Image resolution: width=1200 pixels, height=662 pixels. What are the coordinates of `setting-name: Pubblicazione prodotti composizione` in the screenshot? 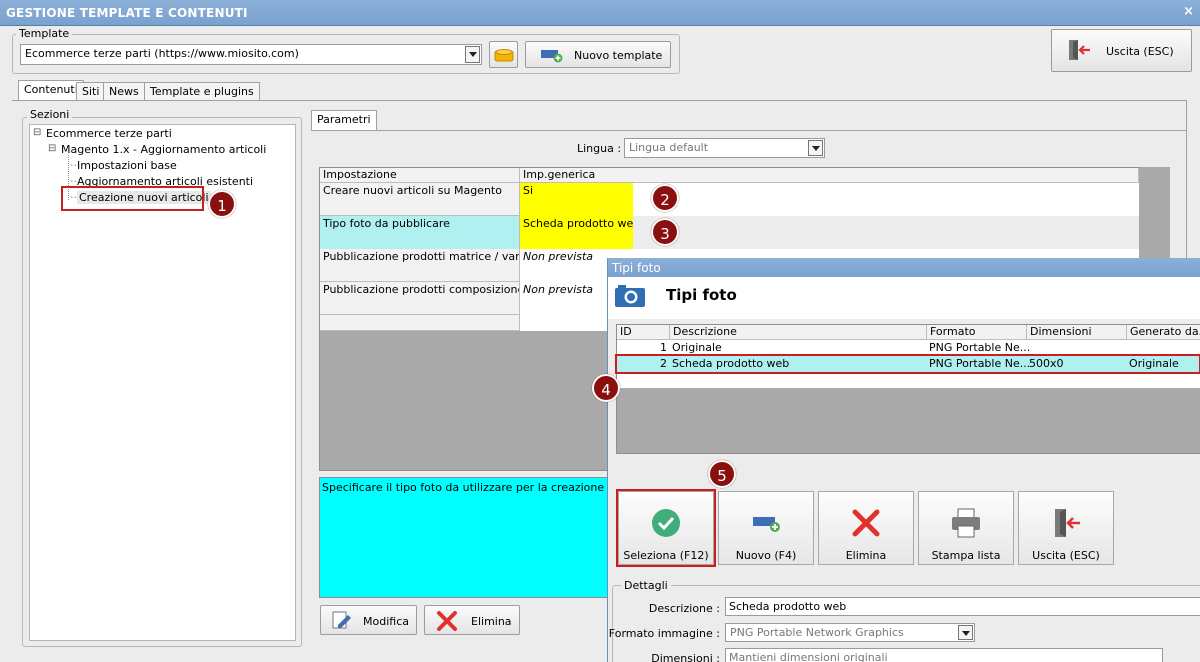 It's located at (420, 298).